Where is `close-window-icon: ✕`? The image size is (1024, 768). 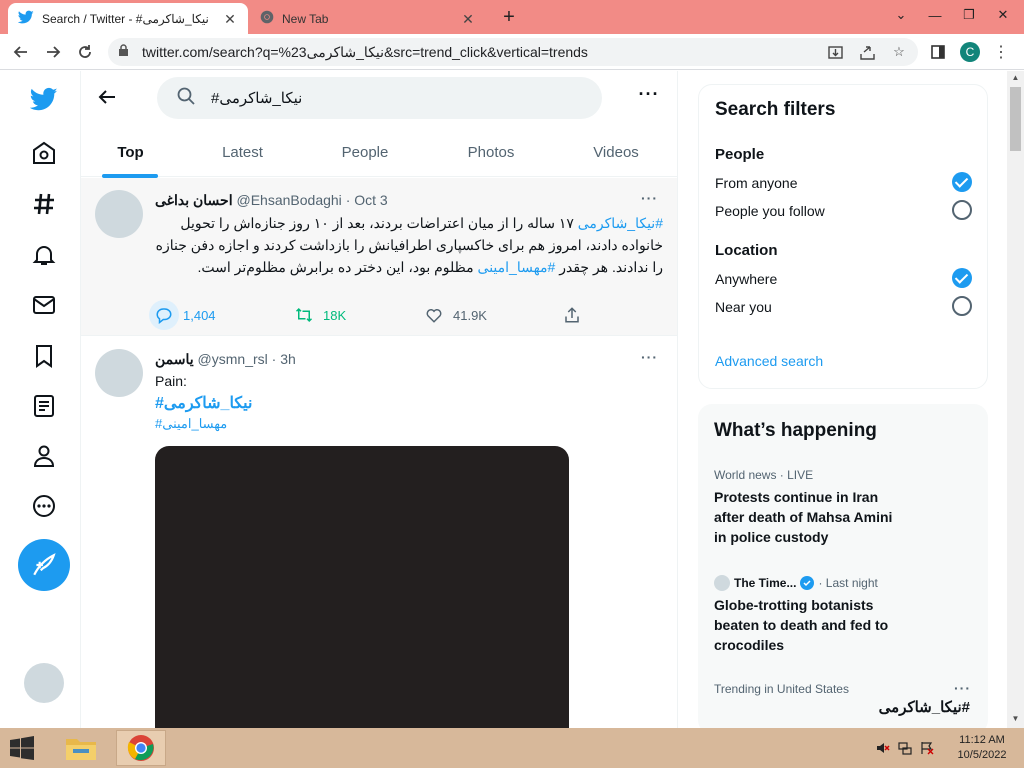
close-window-icon: ✕ is located at coordinates (1003, 15).